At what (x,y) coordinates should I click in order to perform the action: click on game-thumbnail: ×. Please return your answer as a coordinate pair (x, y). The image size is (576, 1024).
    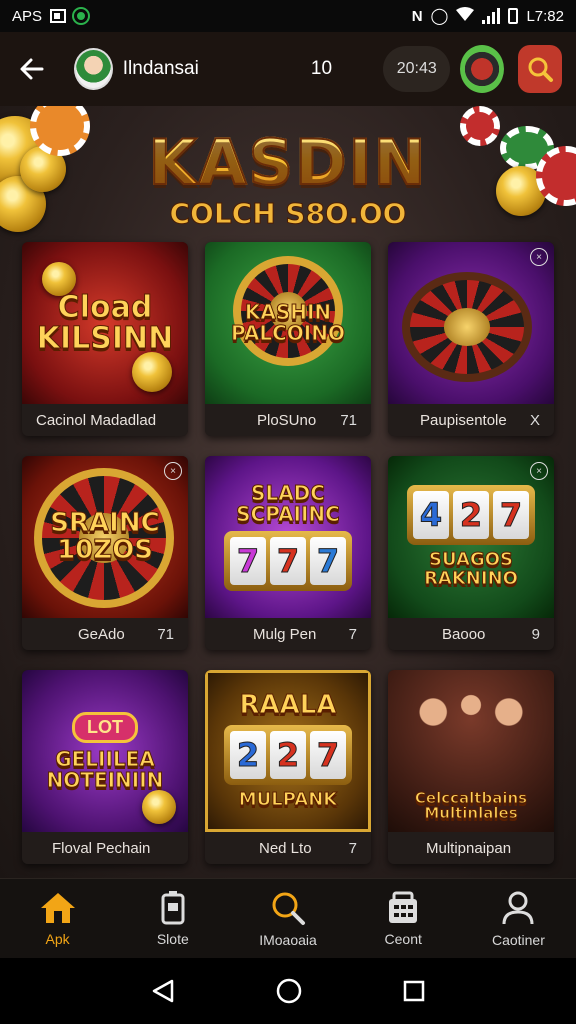
    Looking at the image, I should click on (471, 323).